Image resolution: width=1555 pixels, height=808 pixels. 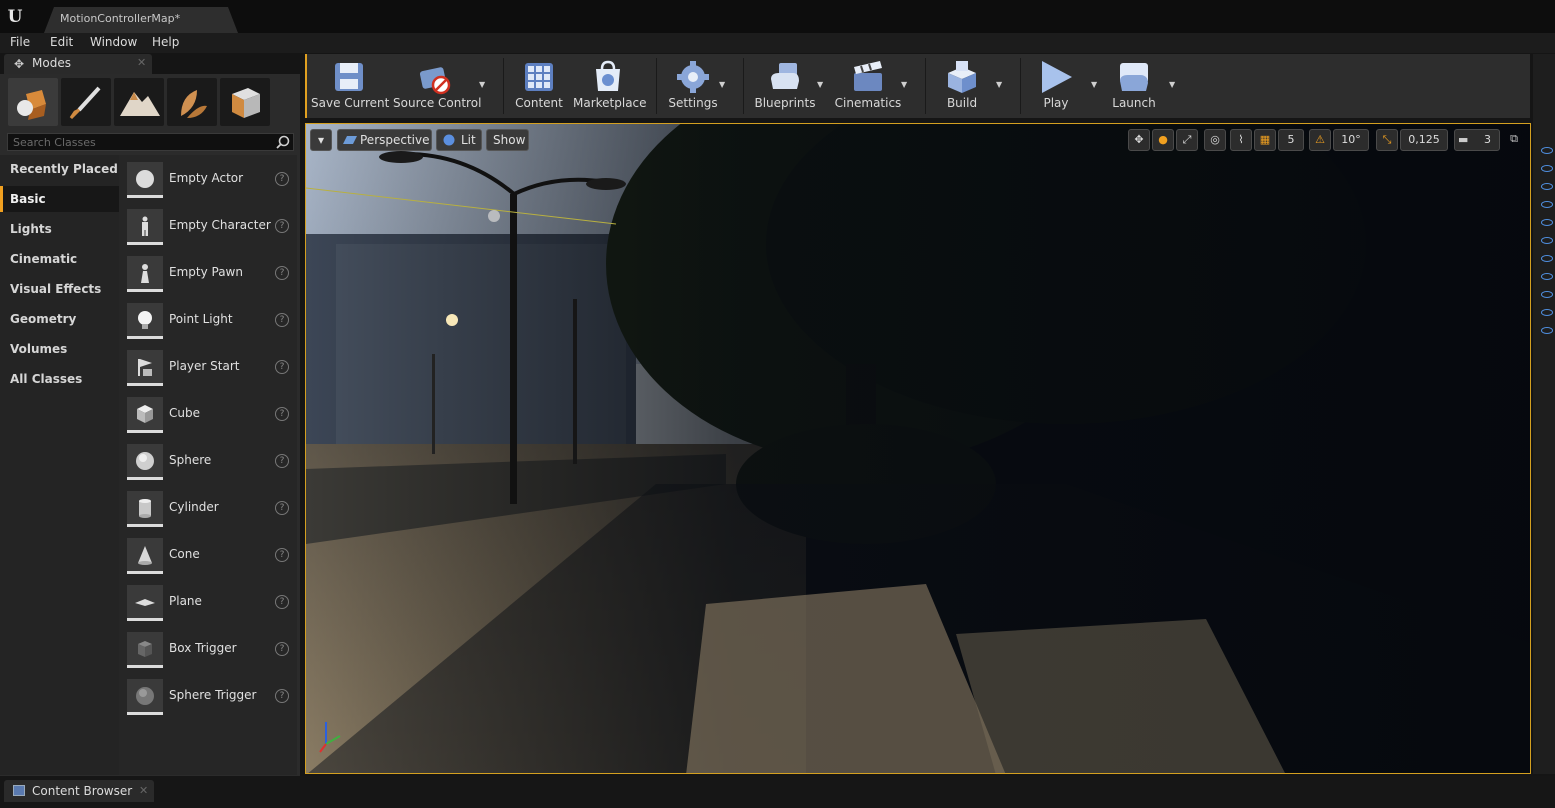 What do you see at coordinates (693, 86) in the screenshot?
I see `settings-button: Settings` at bounding box center [693, 86].